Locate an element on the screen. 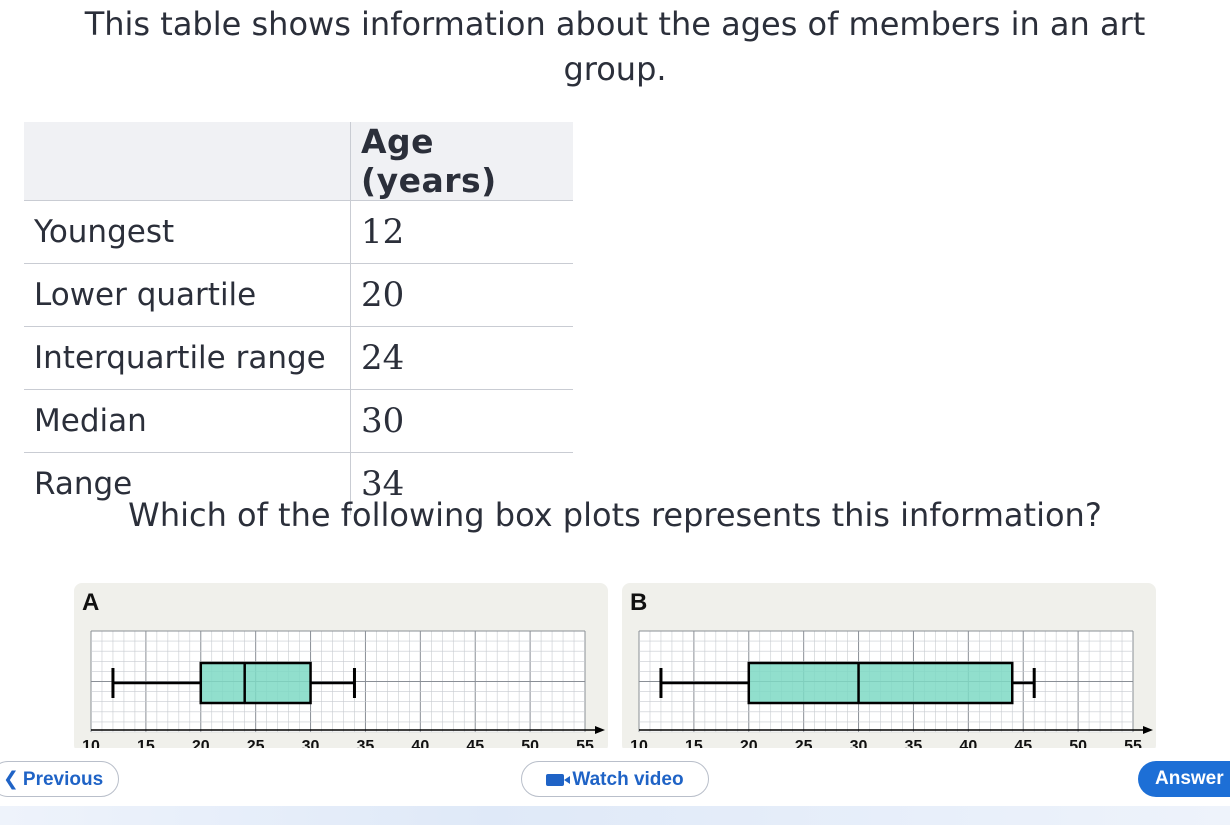 This screenshot has width=1230, height=825. table-header-row: Age (years) is located at coordinates (298, 161).